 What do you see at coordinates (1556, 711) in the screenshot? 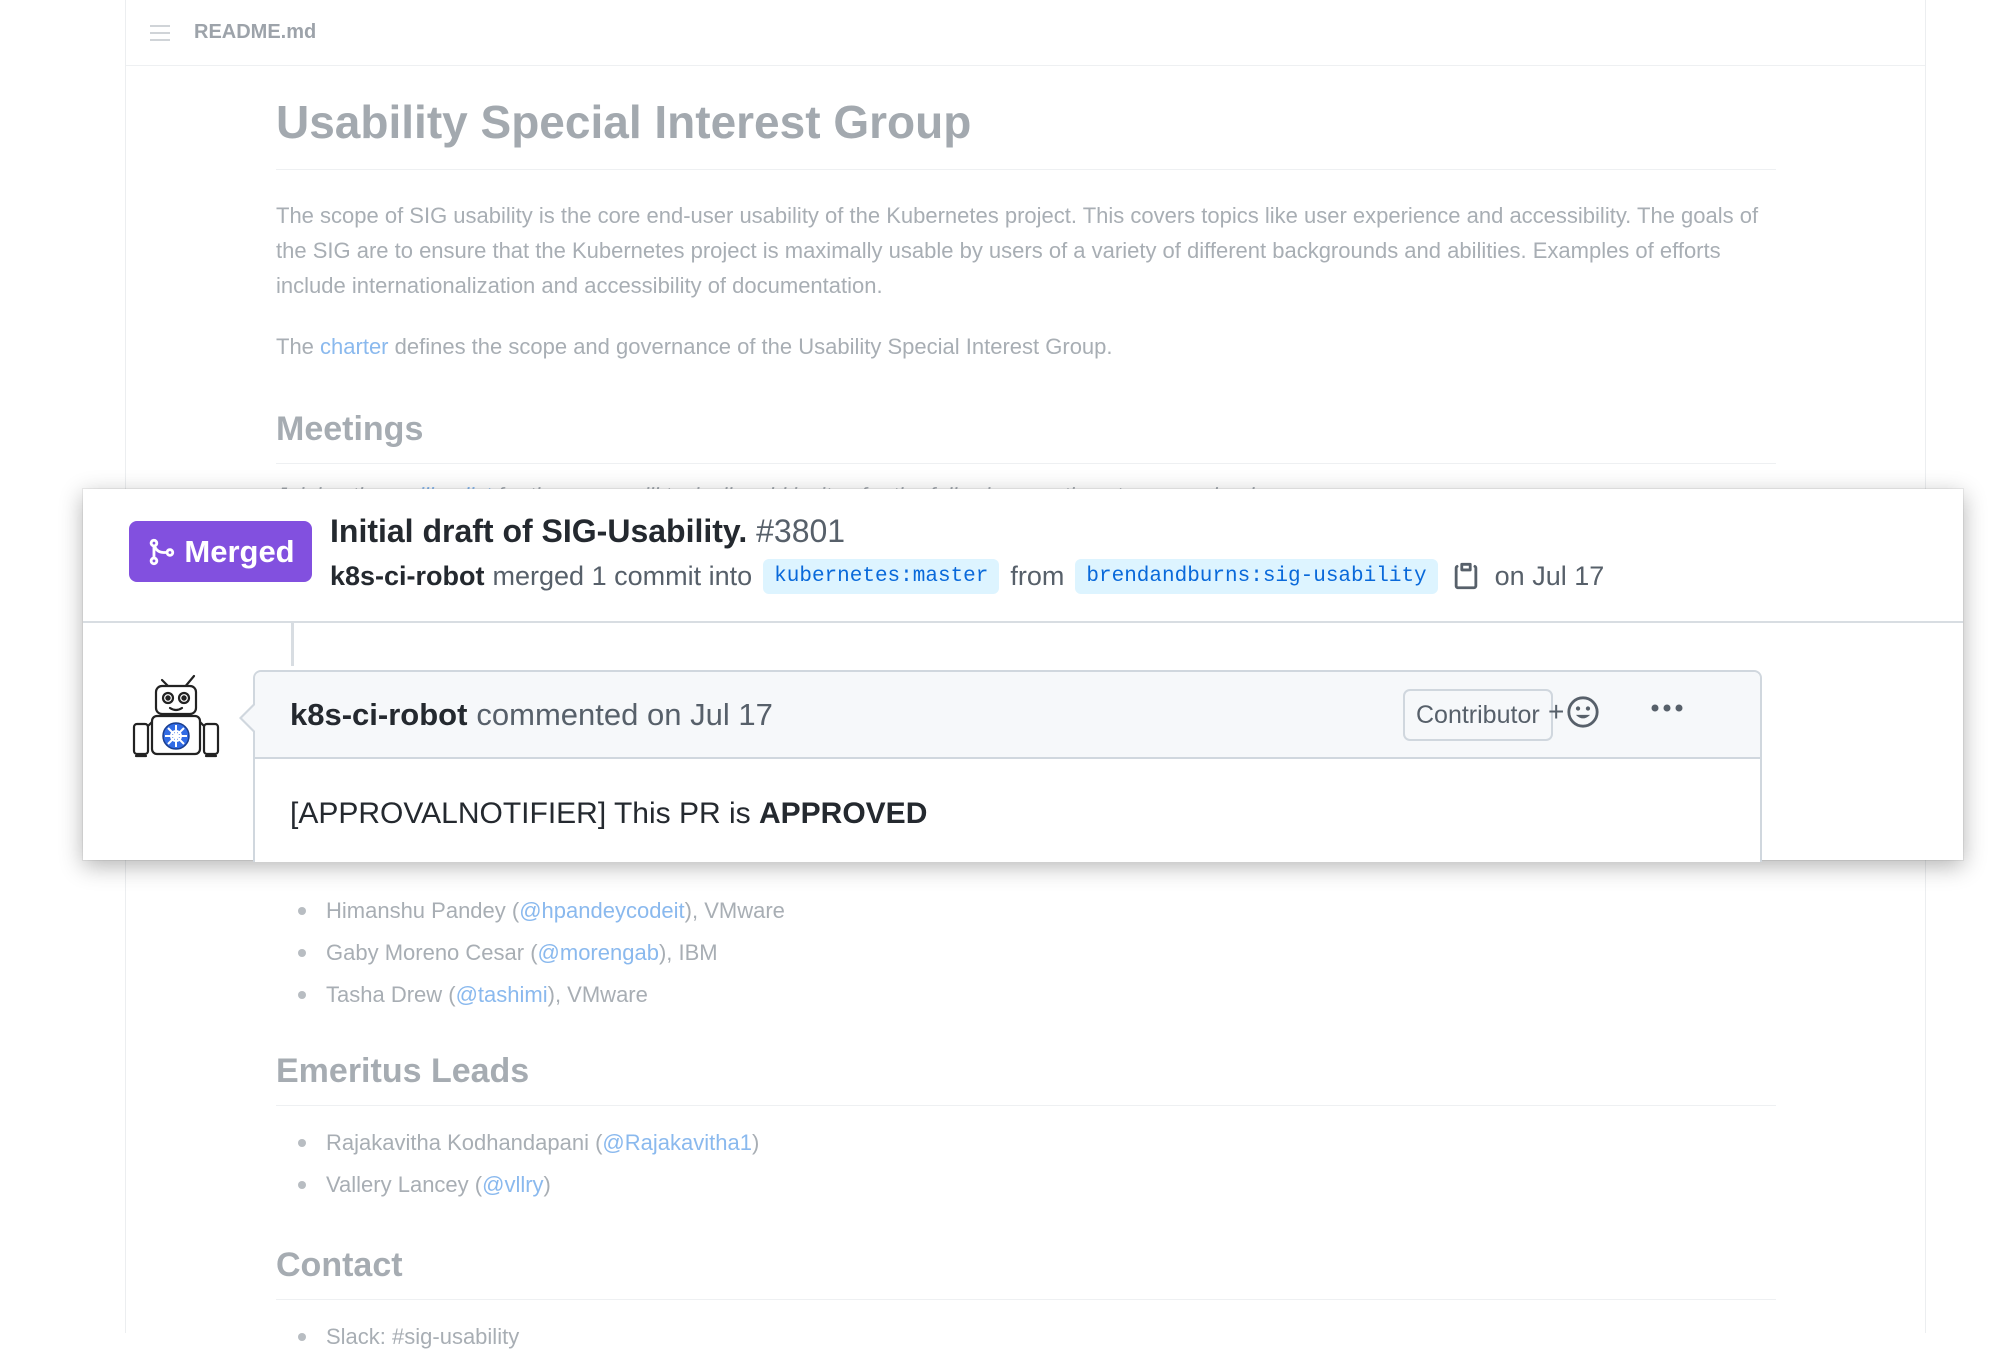
I see `reaction-plus: +` at bounding box center [1556, 711].